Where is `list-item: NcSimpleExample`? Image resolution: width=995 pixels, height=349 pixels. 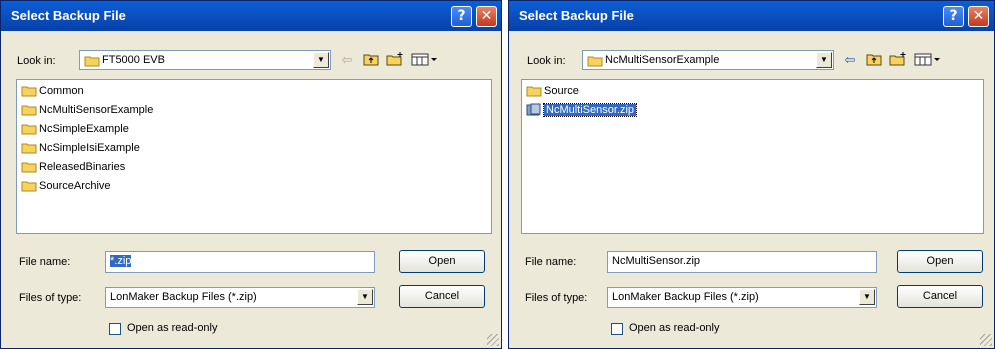 list-item: NcSimpleExample is located at coordinates (75, 131).